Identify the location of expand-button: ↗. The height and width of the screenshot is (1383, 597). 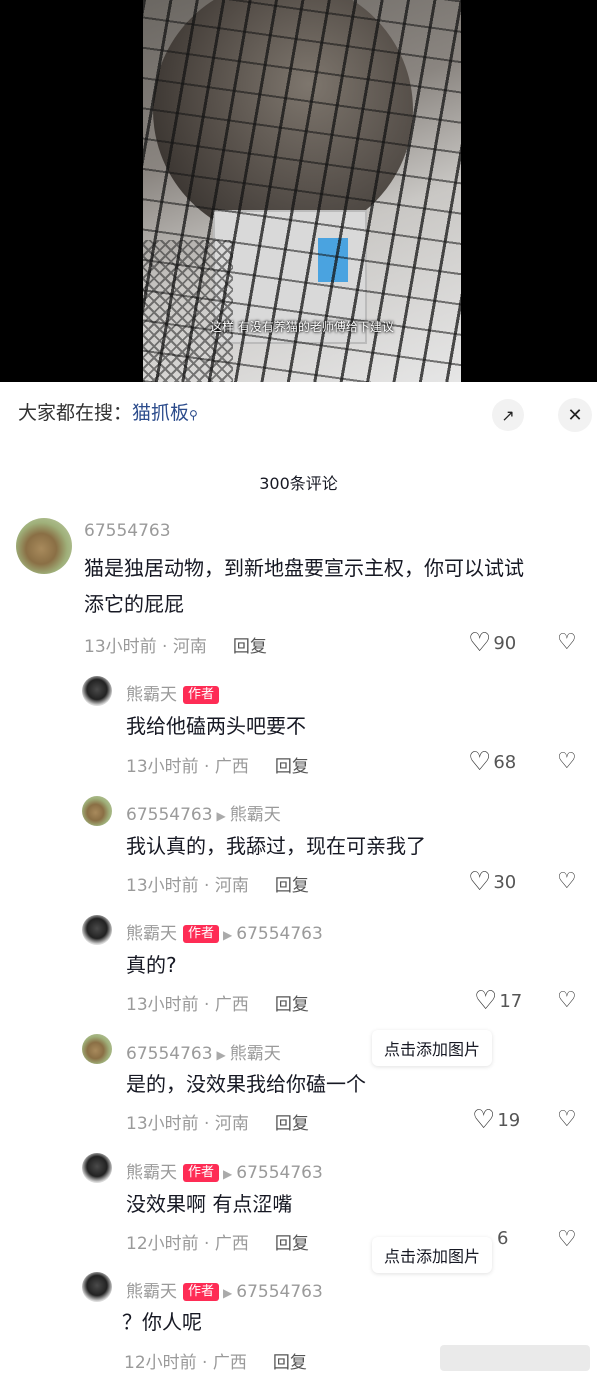
(508, 415).